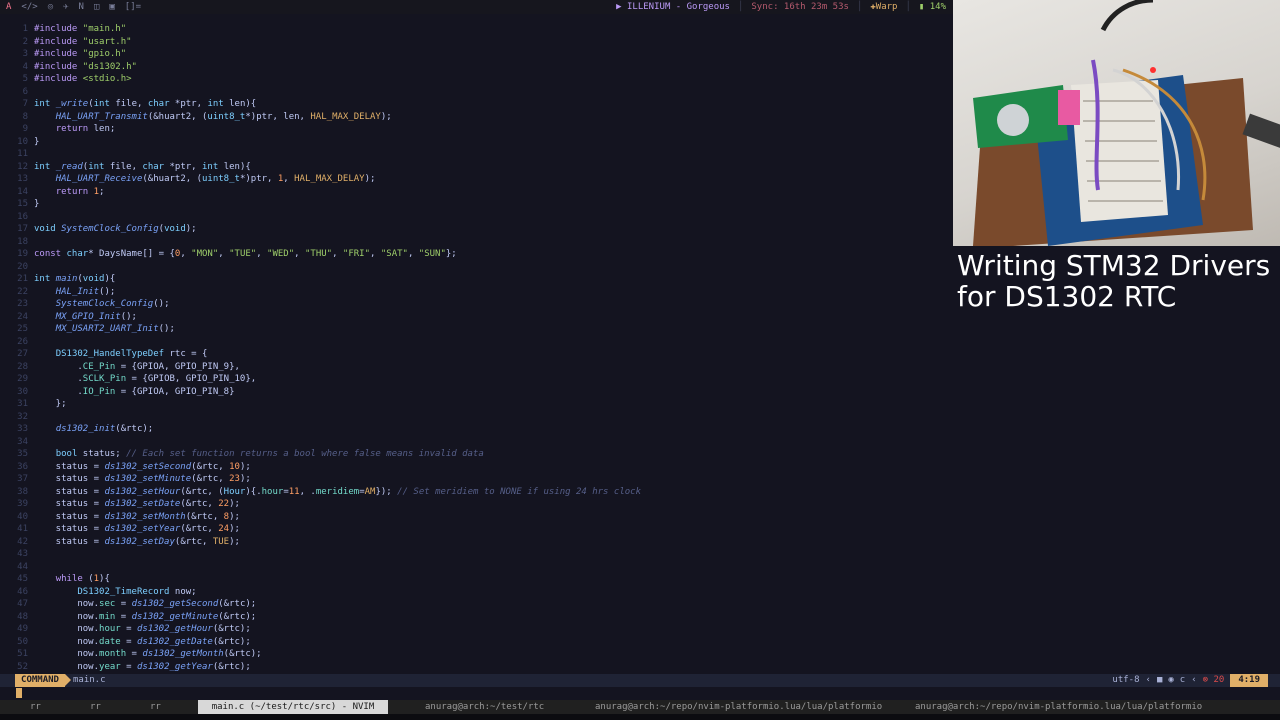  What do you see at coordinates (50, 707) in the screenshot?
I see `task-item-1: rr` at bounding box center [50, 707].